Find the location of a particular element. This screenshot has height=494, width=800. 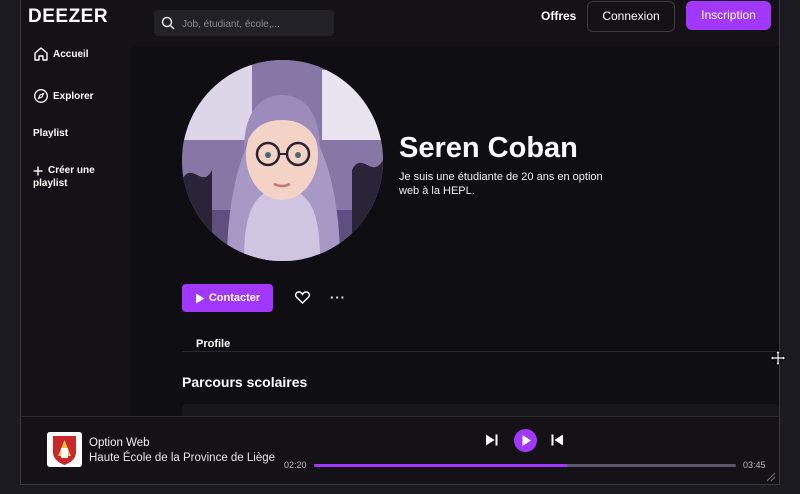

contact-button: Contacter is located at coordinates (227, 298).